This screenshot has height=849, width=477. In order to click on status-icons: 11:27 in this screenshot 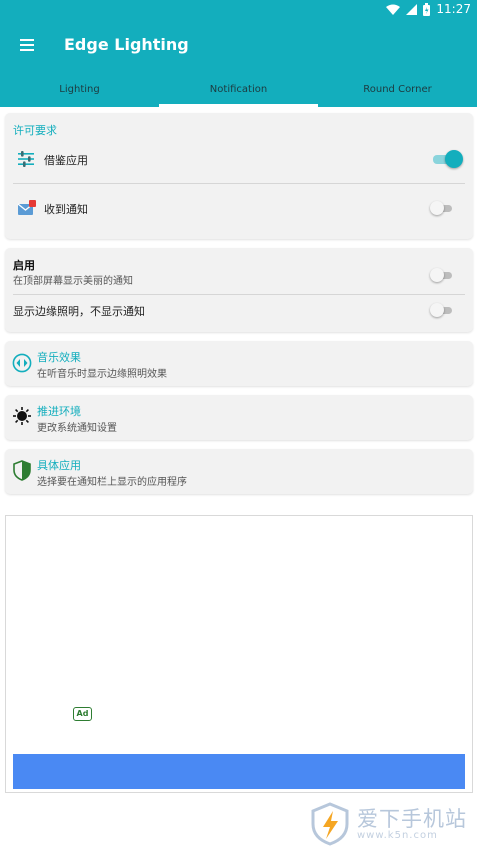, I will do `click(428, 9)`.